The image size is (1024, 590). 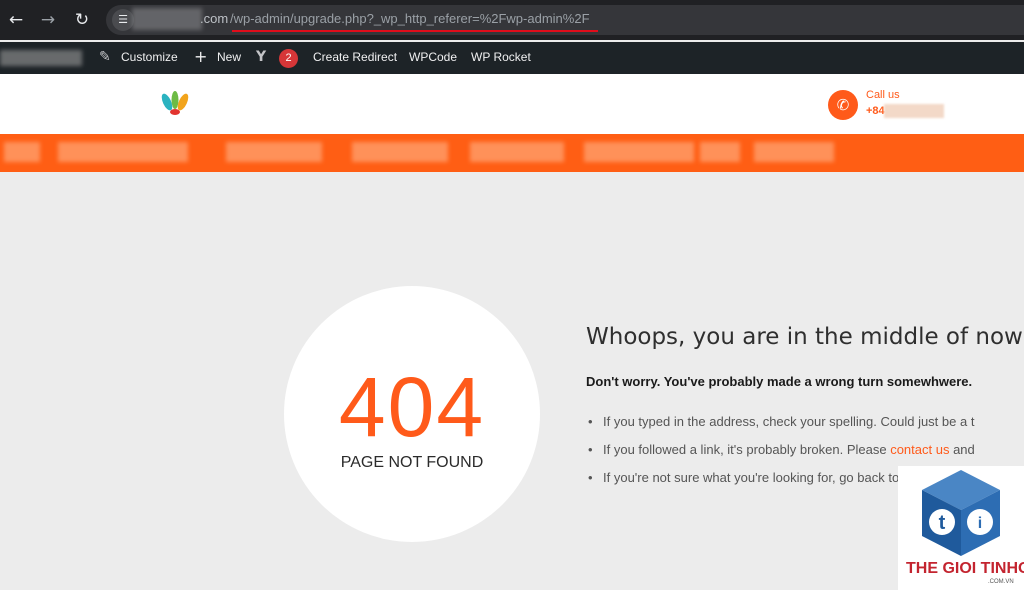 I want to click on contact-us-link: contact us, so click(x=919, y=449).